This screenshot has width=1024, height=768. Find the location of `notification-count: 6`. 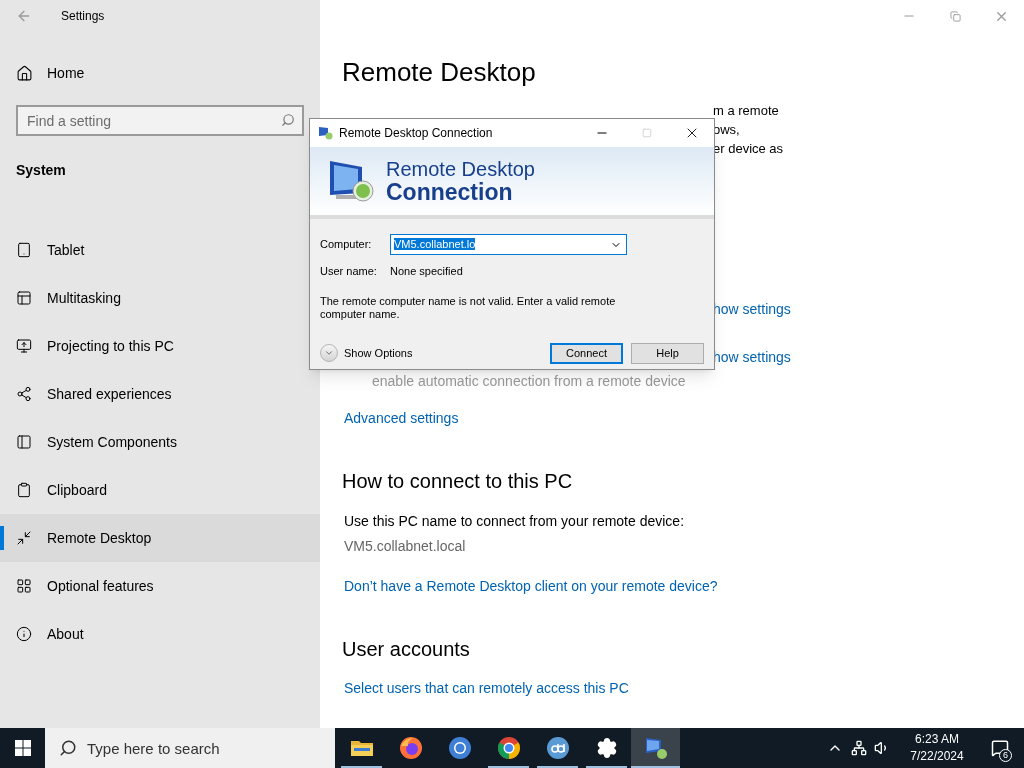

notification-count: 6 is located at coordinates (1005, 755).